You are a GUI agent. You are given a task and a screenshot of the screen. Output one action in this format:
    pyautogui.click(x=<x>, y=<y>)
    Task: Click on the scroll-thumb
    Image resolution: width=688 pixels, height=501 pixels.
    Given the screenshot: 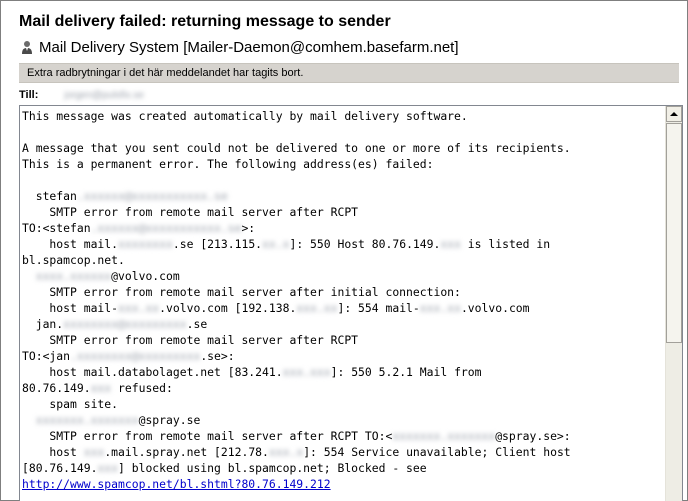 What is the action you would take?
    pyautogui.click(x=674, y=233)
    